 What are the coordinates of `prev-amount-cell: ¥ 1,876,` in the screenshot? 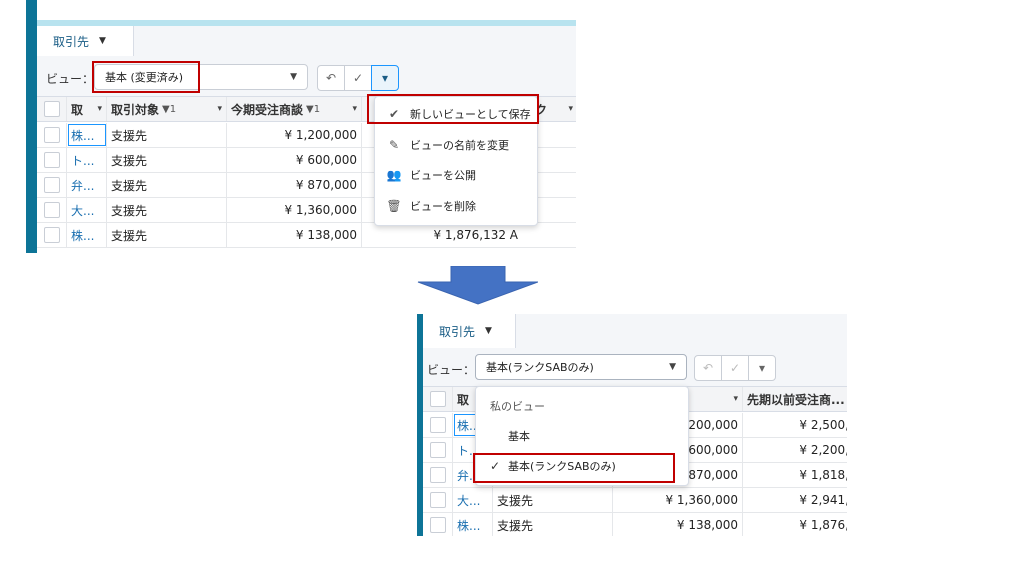 It's located at (823, 525).